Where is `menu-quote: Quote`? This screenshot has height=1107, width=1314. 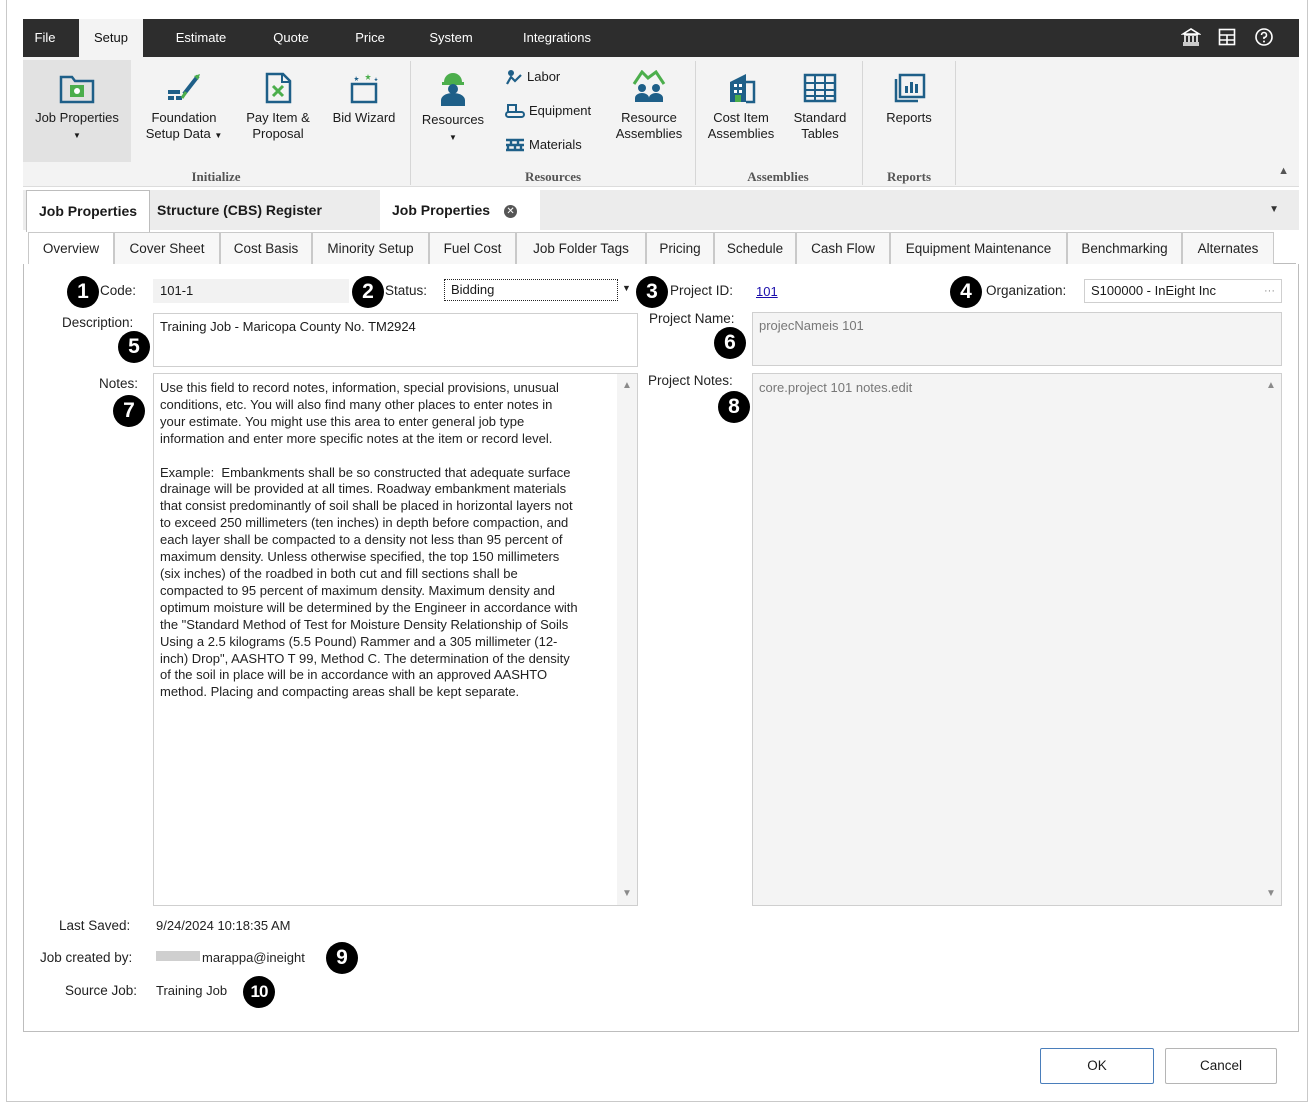
menu-quote: Quote is located at coordinates (291, 38).